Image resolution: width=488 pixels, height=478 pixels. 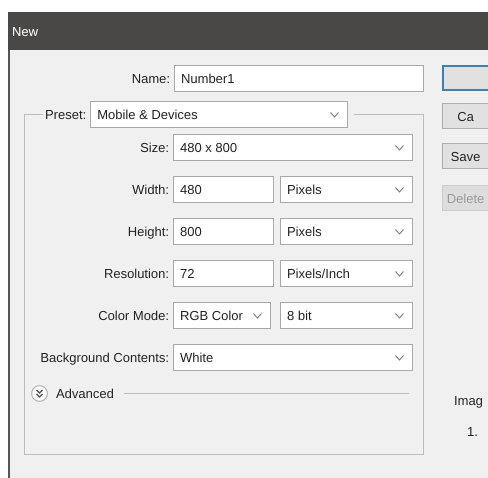 I want to click on field-label: Height:, so click(x=148, y=231).